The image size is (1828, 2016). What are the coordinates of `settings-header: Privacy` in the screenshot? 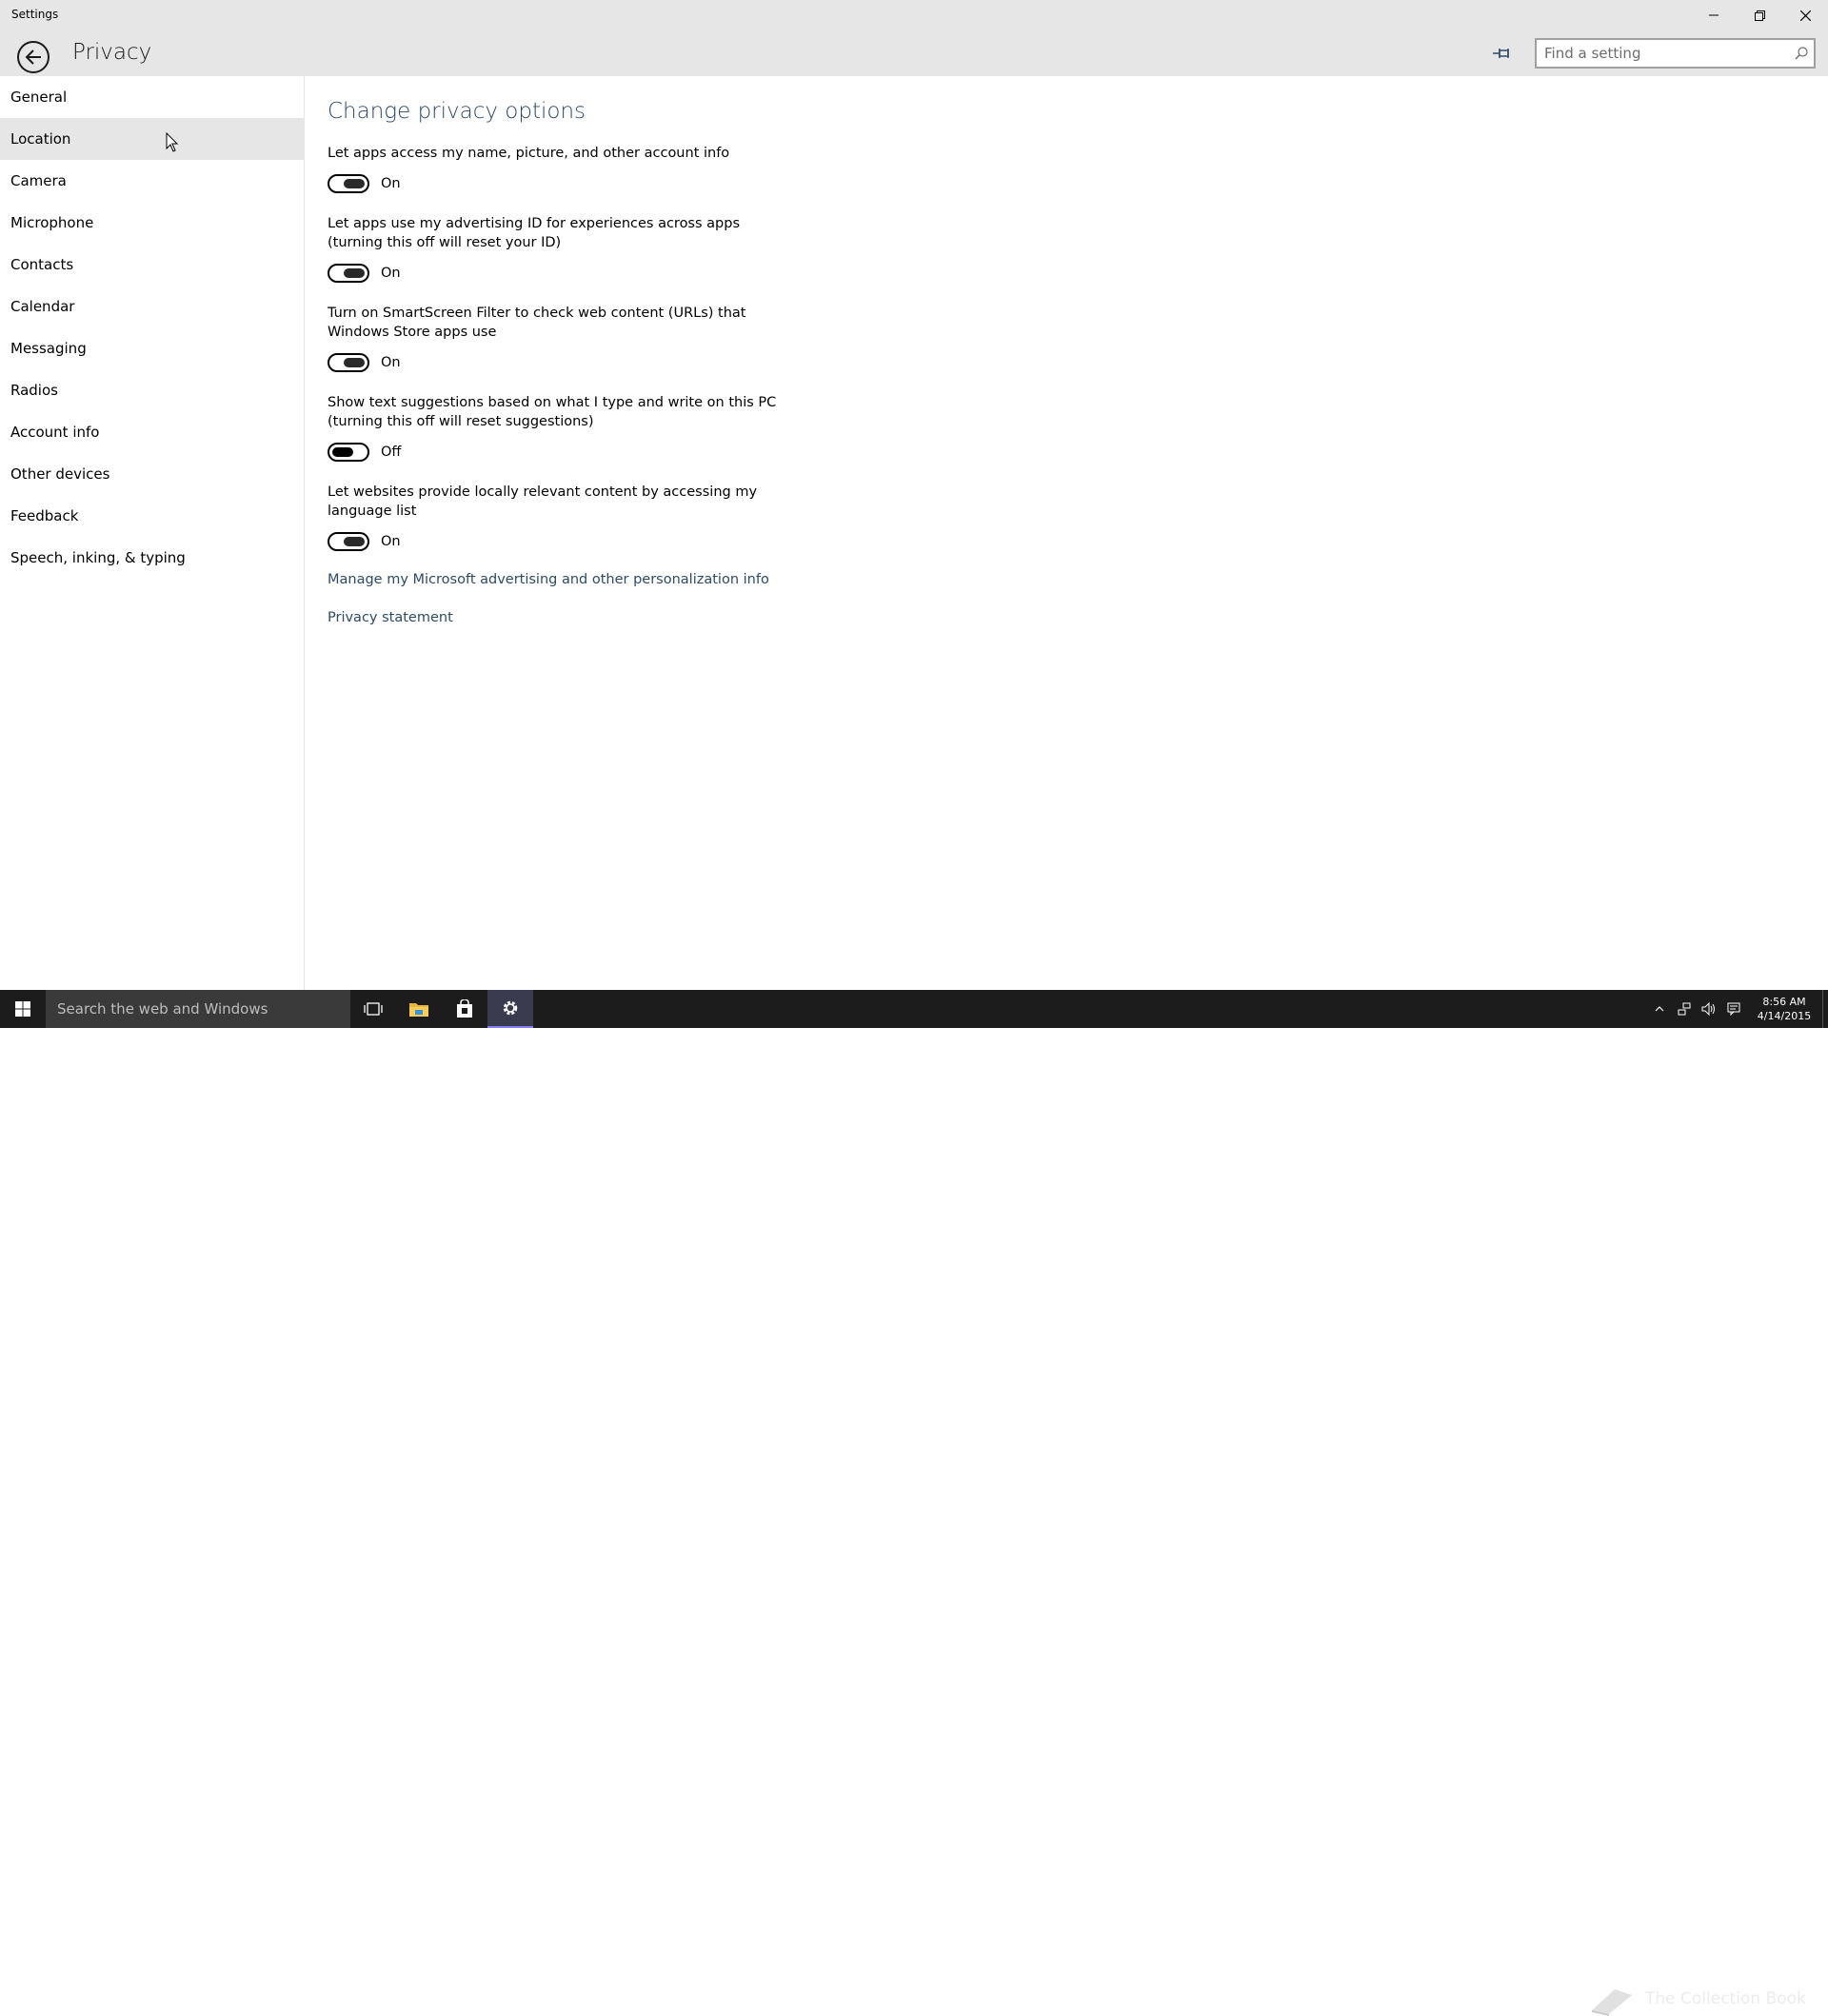 It's located at (914, 53).